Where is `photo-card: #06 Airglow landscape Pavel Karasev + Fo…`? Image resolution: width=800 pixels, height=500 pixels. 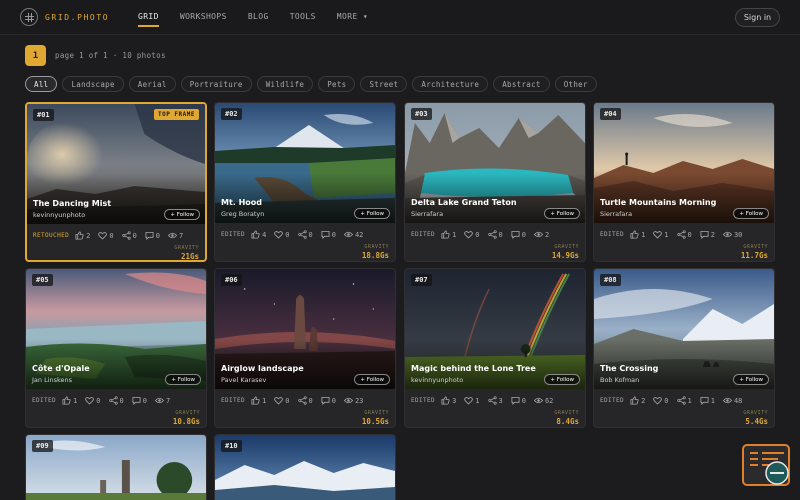 photo-card: #06 Airglow landscape Pavel Karasev + Fo… is located at coordinates (305, 348).